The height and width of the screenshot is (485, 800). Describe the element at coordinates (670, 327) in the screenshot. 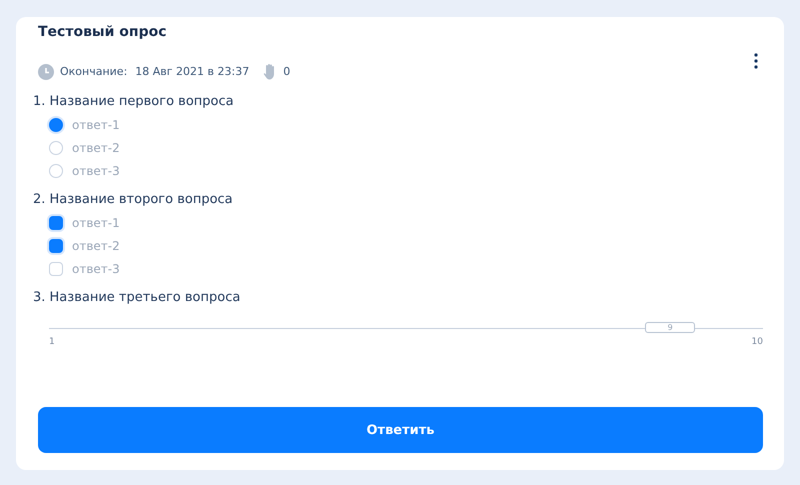

I see `slider-thumb: 9` at that location.